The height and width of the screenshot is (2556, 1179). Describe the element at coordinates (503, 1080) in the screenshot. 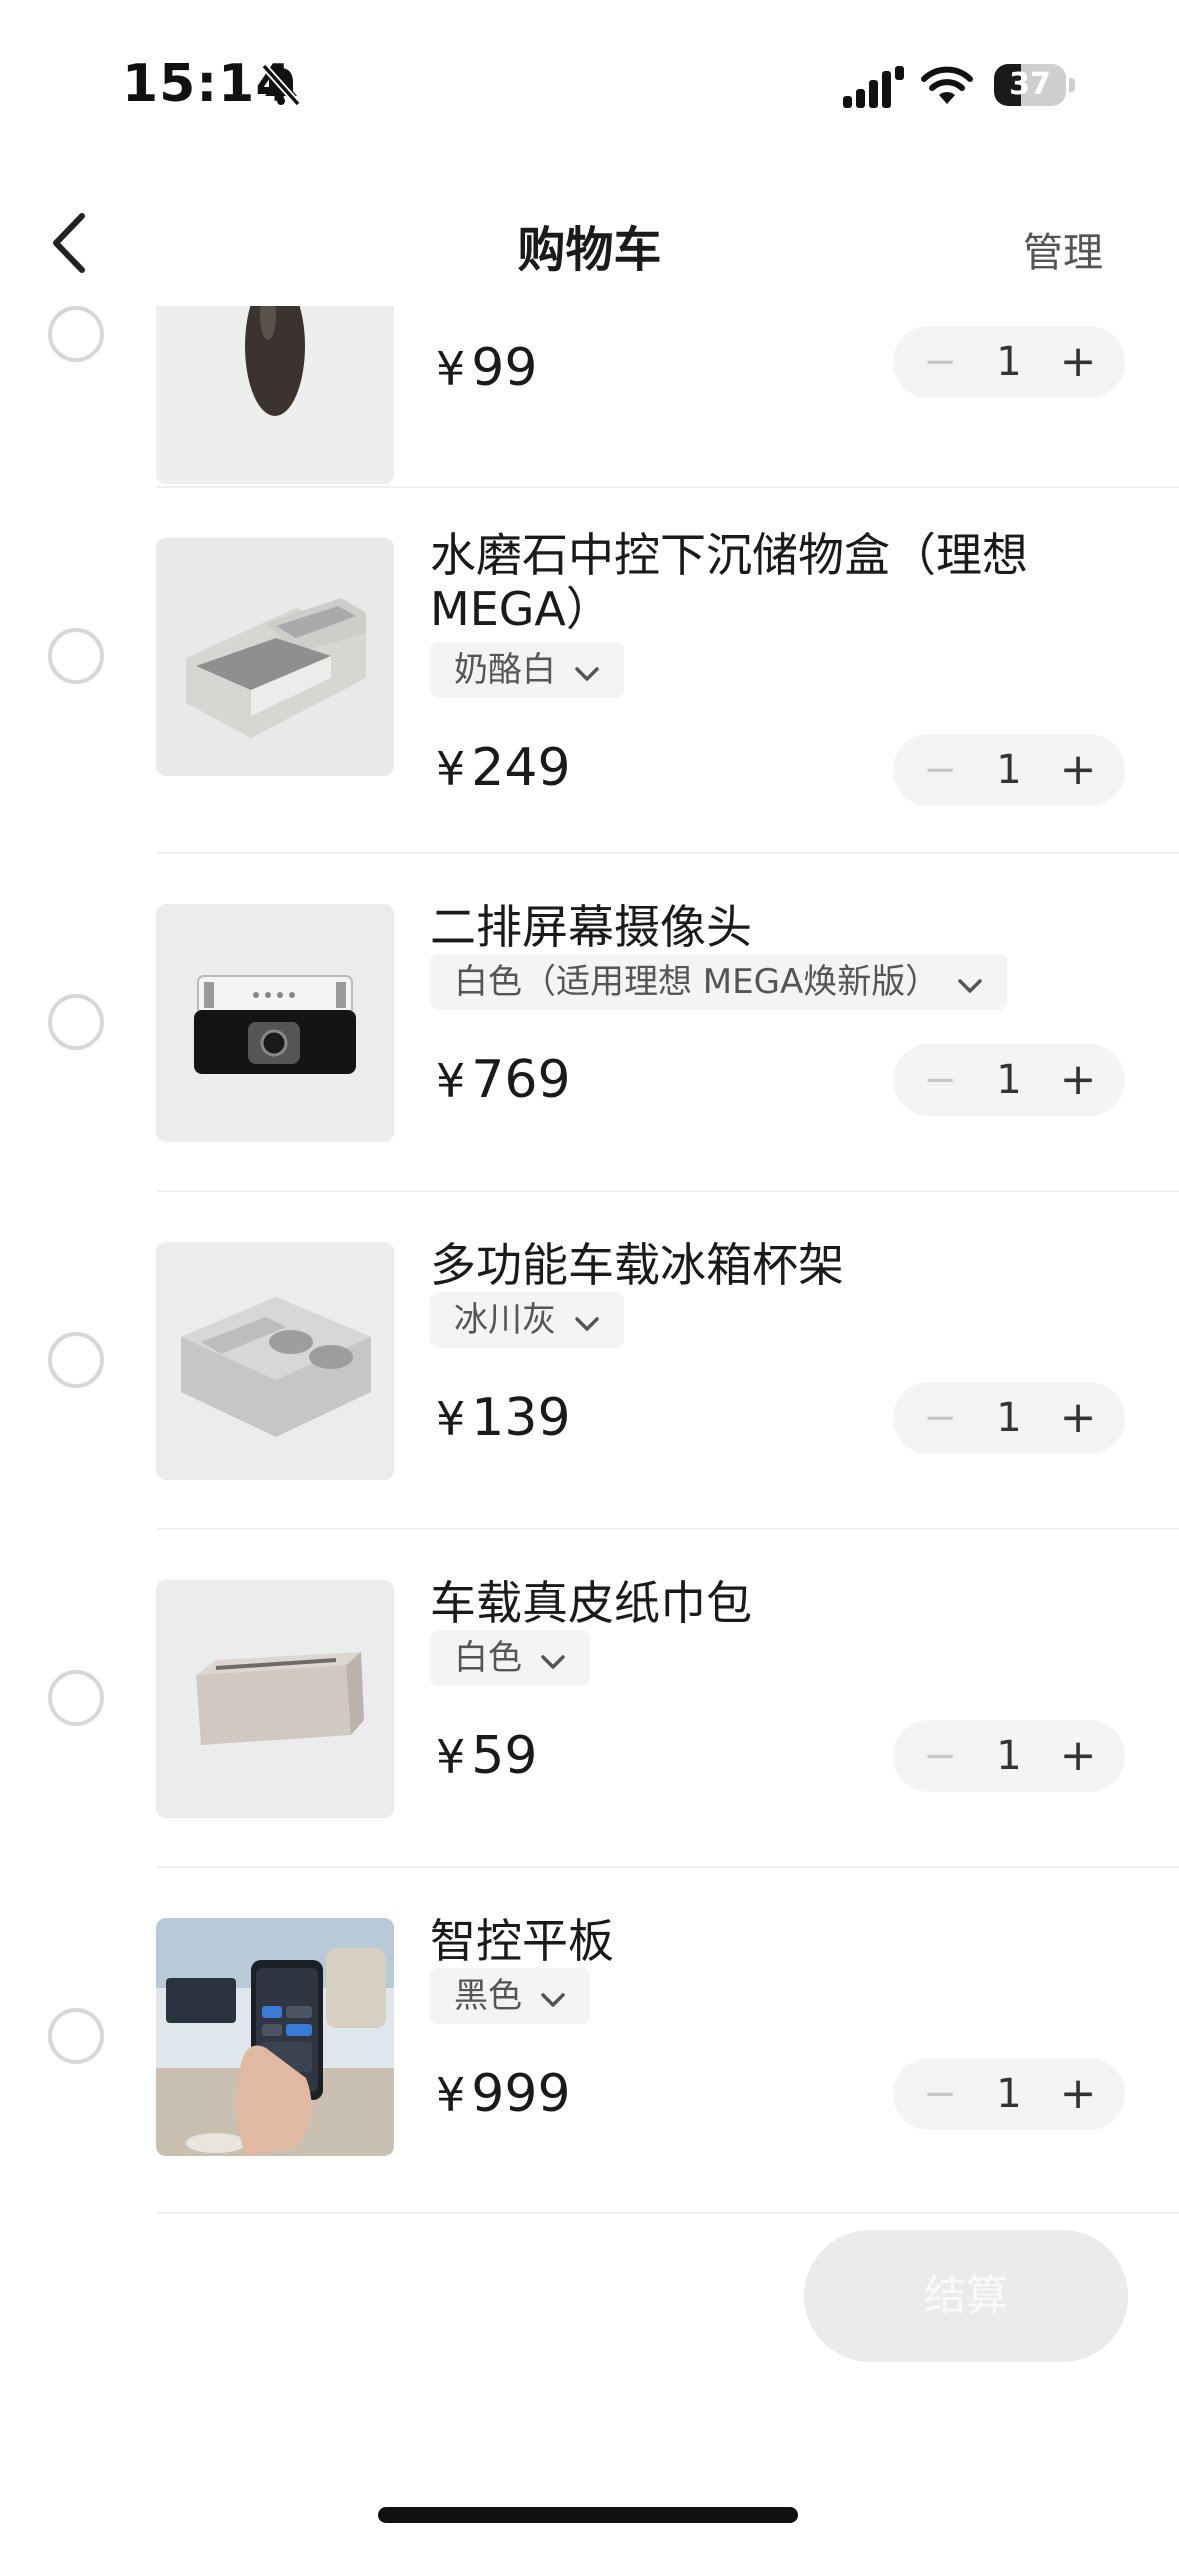

I see `price: ¥769` at that location.